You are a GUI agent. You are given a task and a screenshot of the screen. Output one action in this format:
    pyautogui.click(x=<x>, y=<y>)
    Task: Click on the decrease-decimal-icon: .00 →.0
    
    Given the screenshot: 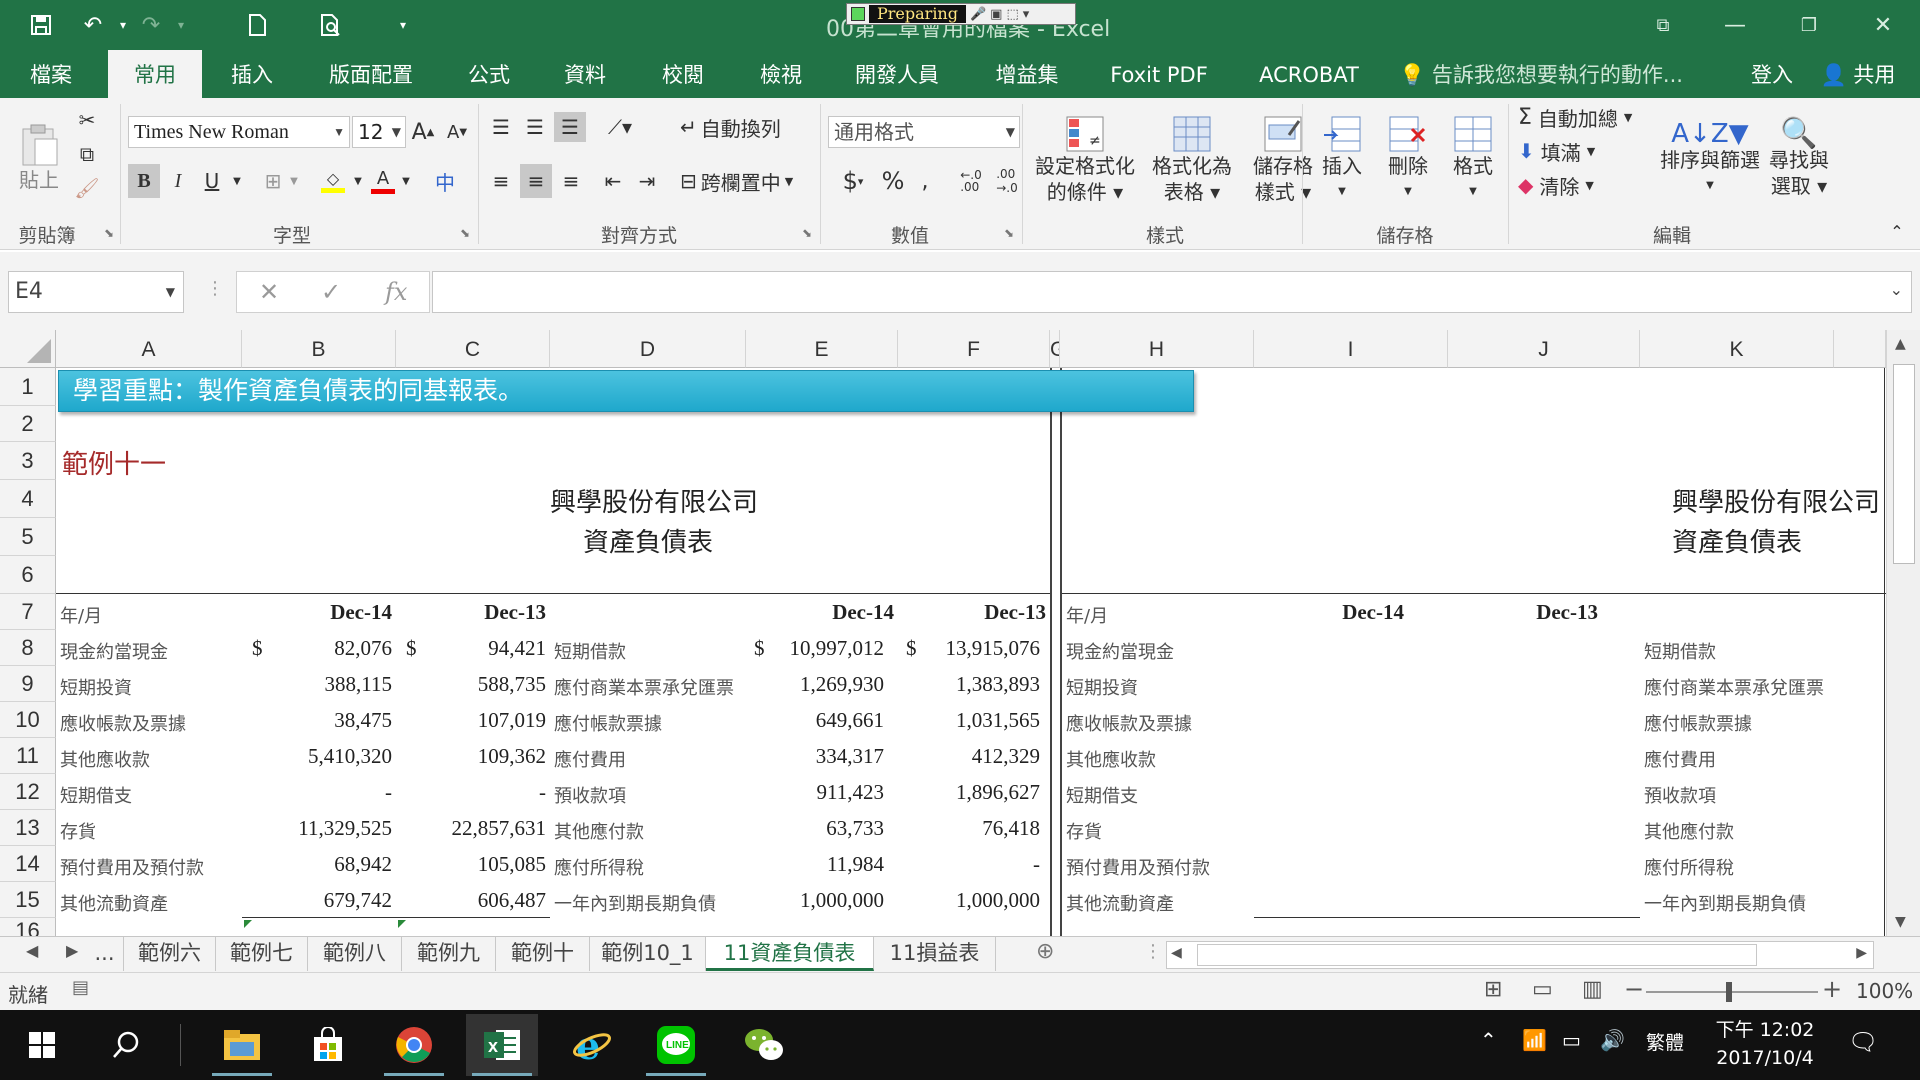 What is the action you would take?
    pyautogui.click(x=1007, y=181)
    